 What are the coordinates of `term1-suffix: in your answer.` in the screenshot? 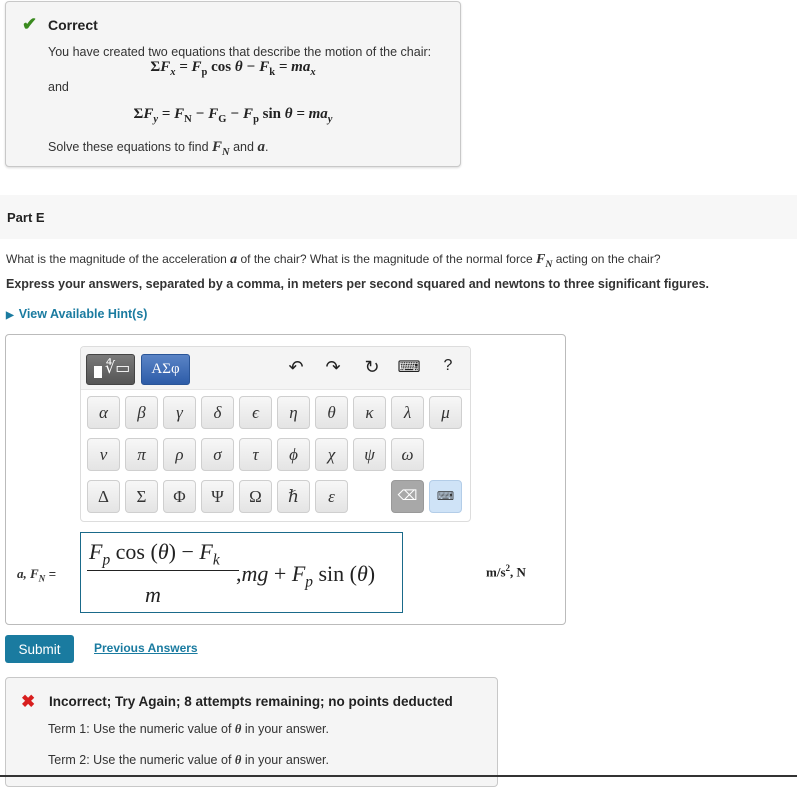 It's located at (286, 729).